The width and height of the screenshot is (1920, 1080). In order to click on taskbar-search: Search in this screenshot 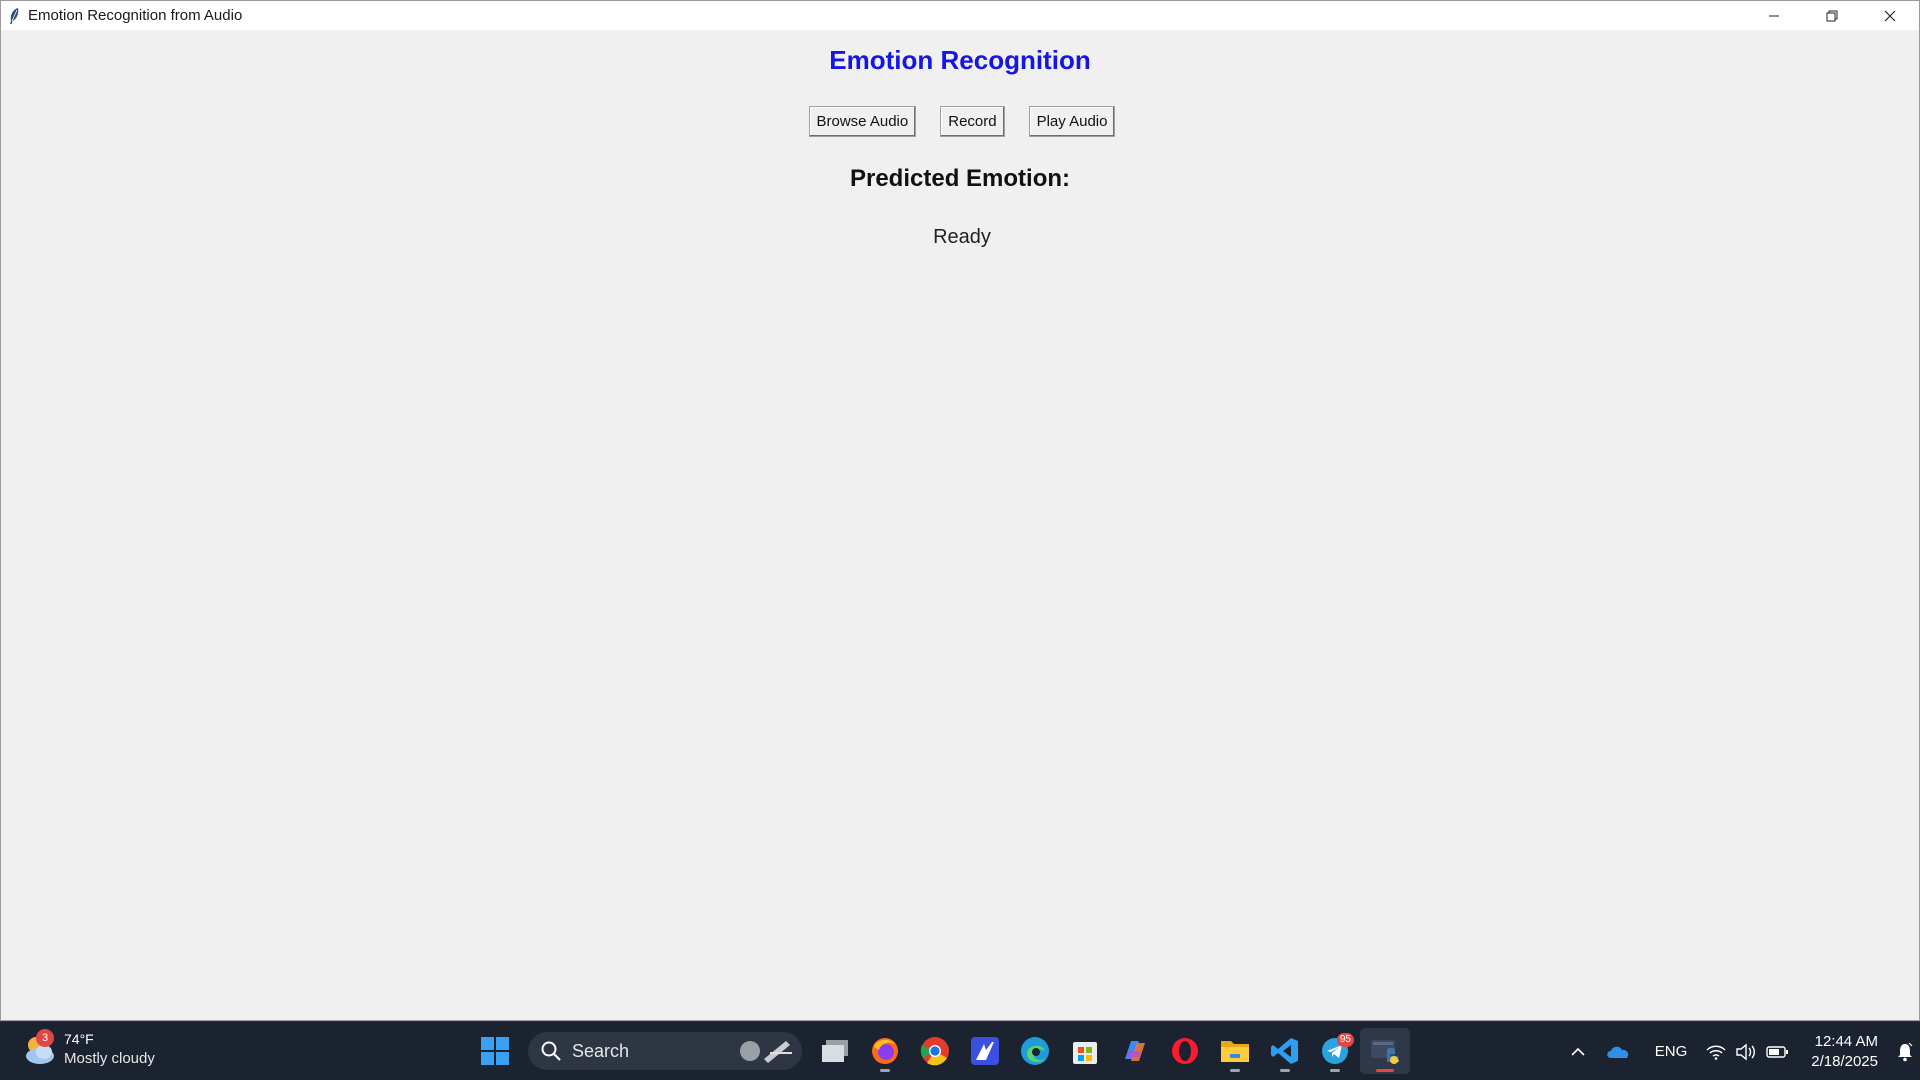, I will do `click(665, 1051)`.